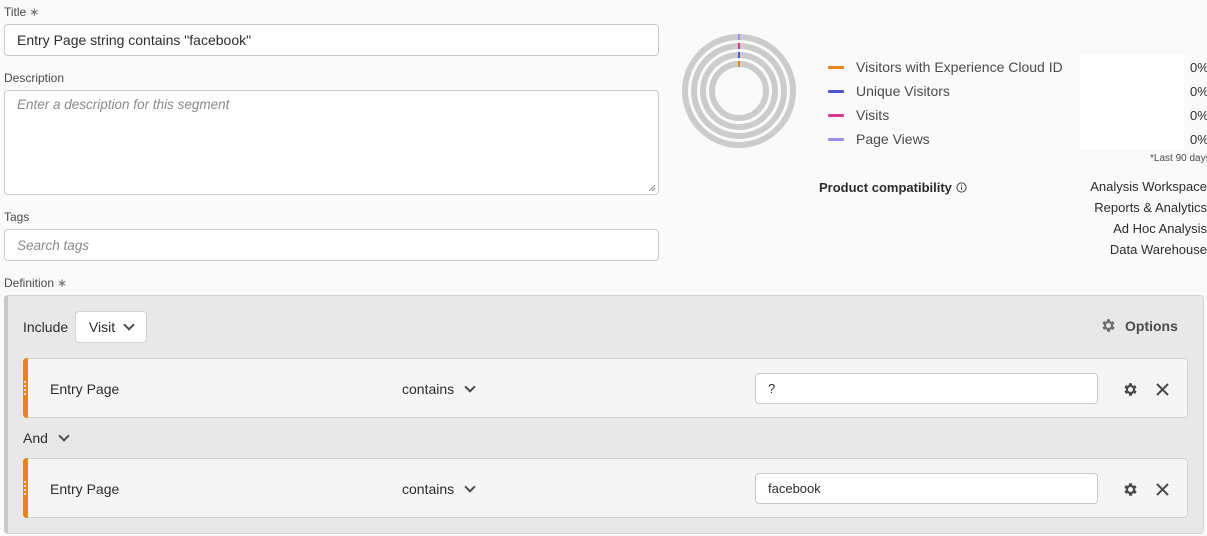 The height and width of the screenshot is (536, 1207). I want to click on tags-placeholder: Search tags, so click(53, 245).